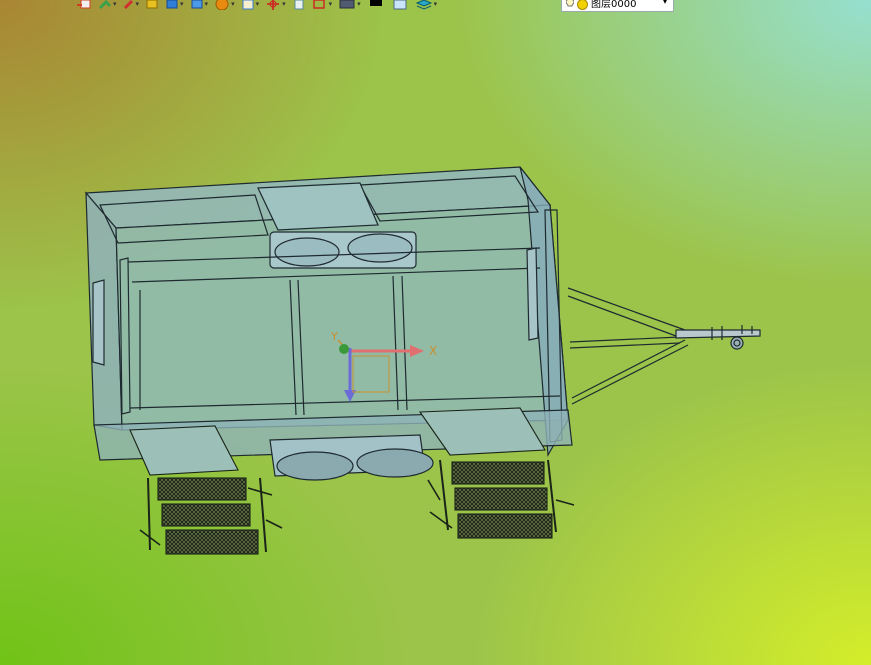 The height and width of the screenshot is (665, 871). What do you see at coordinates (105, 5) in the screenshot?
I see `tools-icon` at bounding box center [105, 5].